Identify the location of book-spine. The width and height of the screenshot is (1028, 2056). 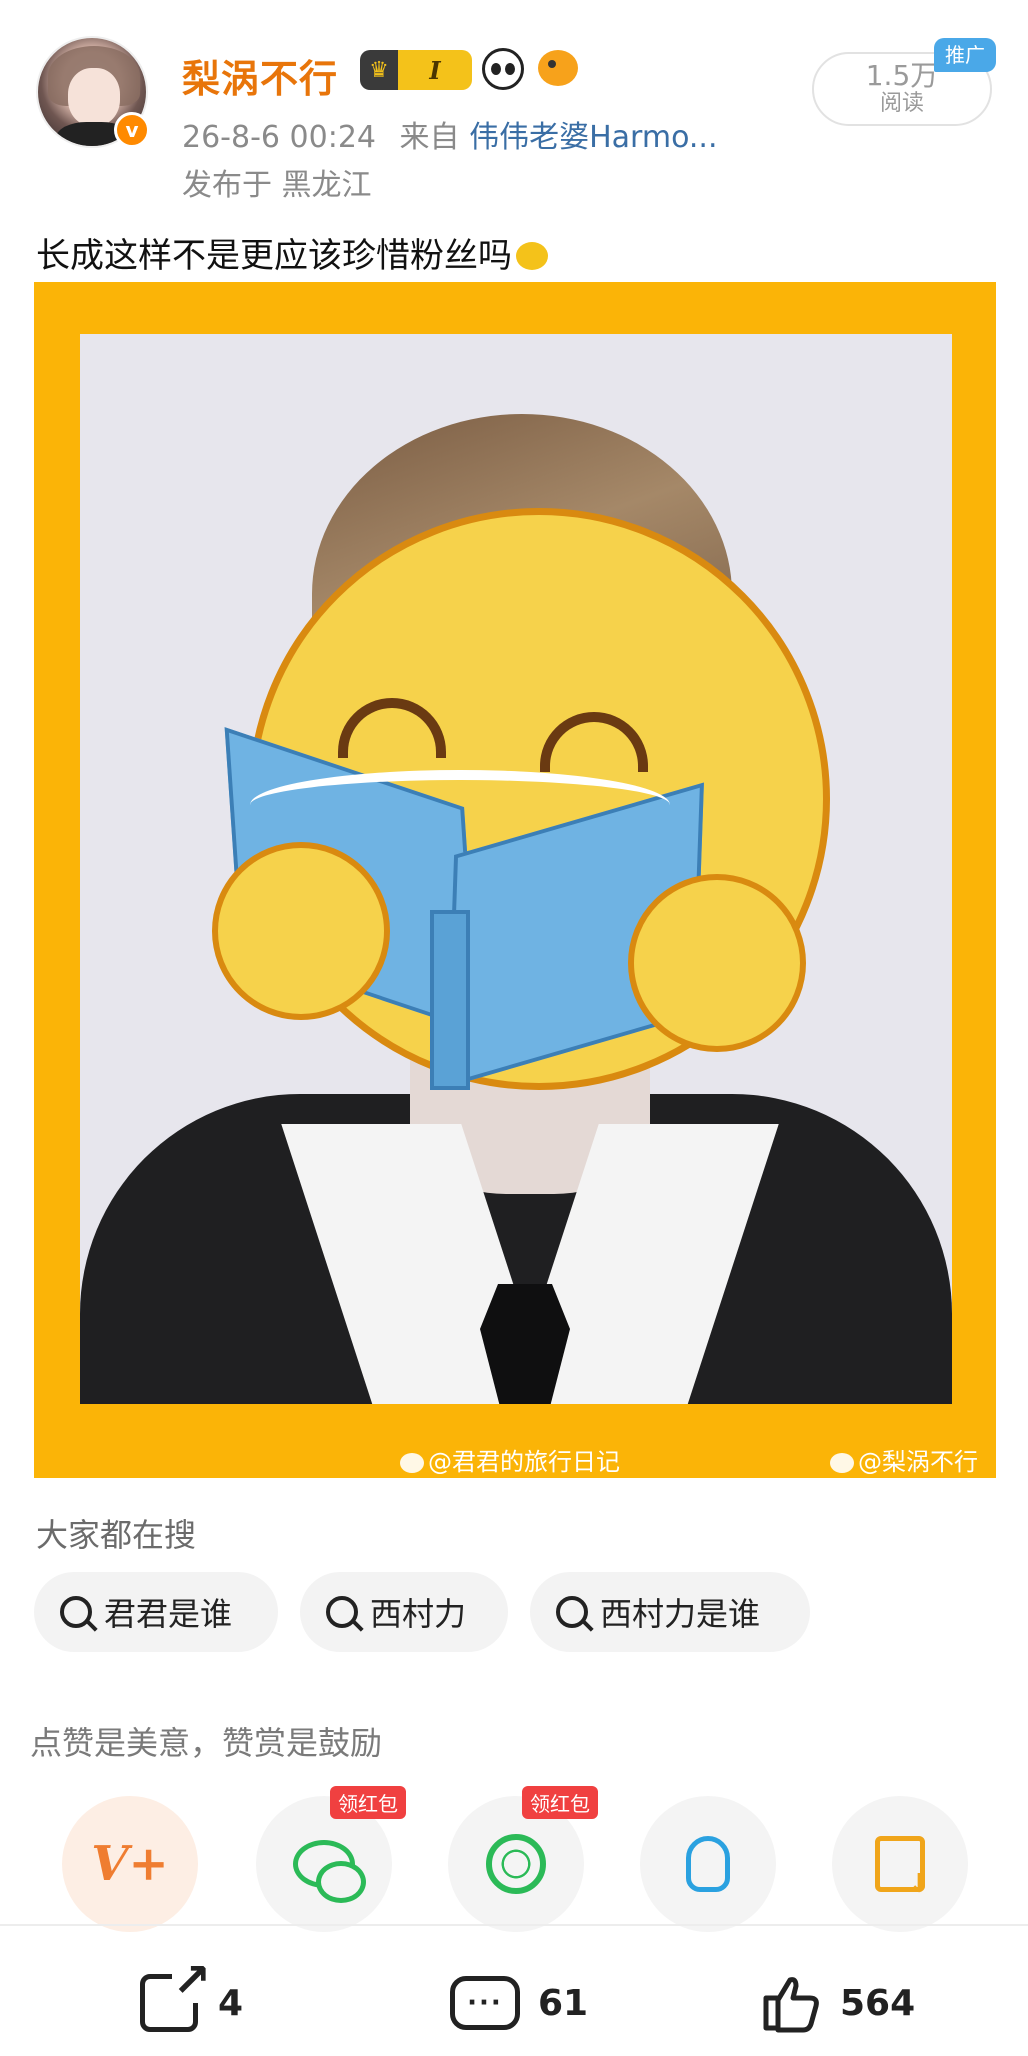
(450, 1000).